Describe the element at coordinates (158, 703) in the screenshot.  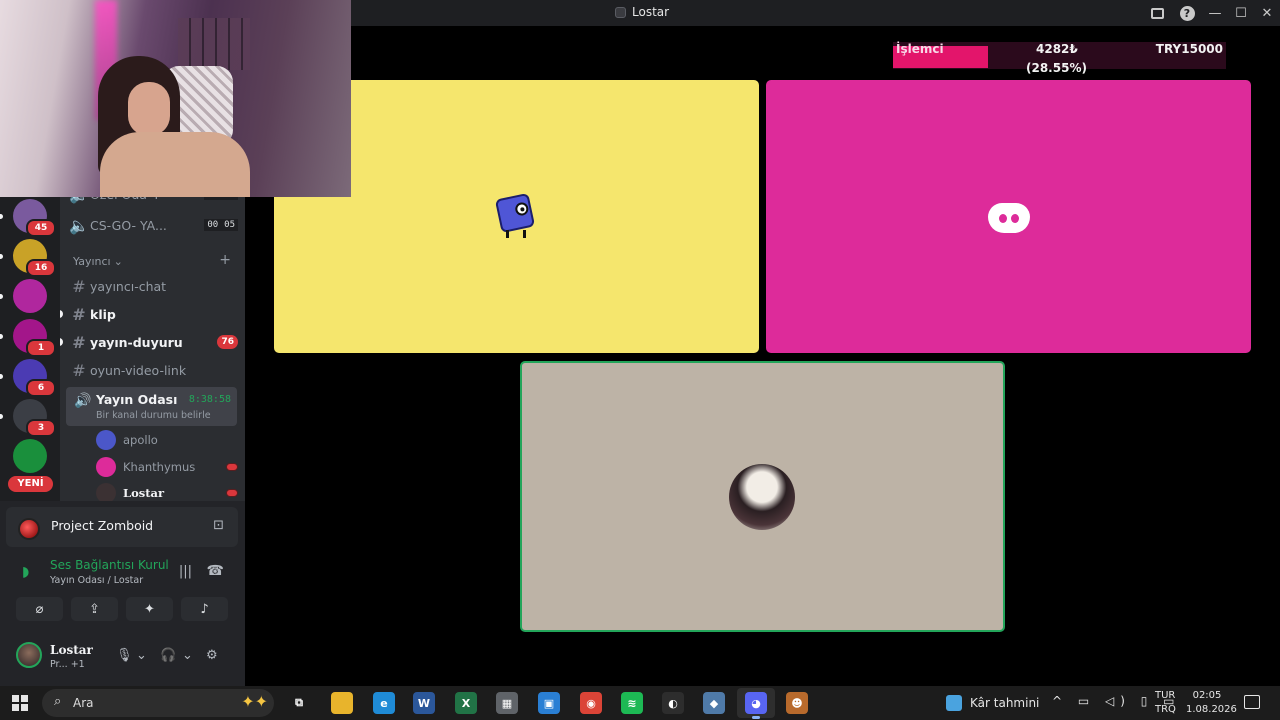
I see `taskbar-search: ⌕ Ara ✦✦` at that location.